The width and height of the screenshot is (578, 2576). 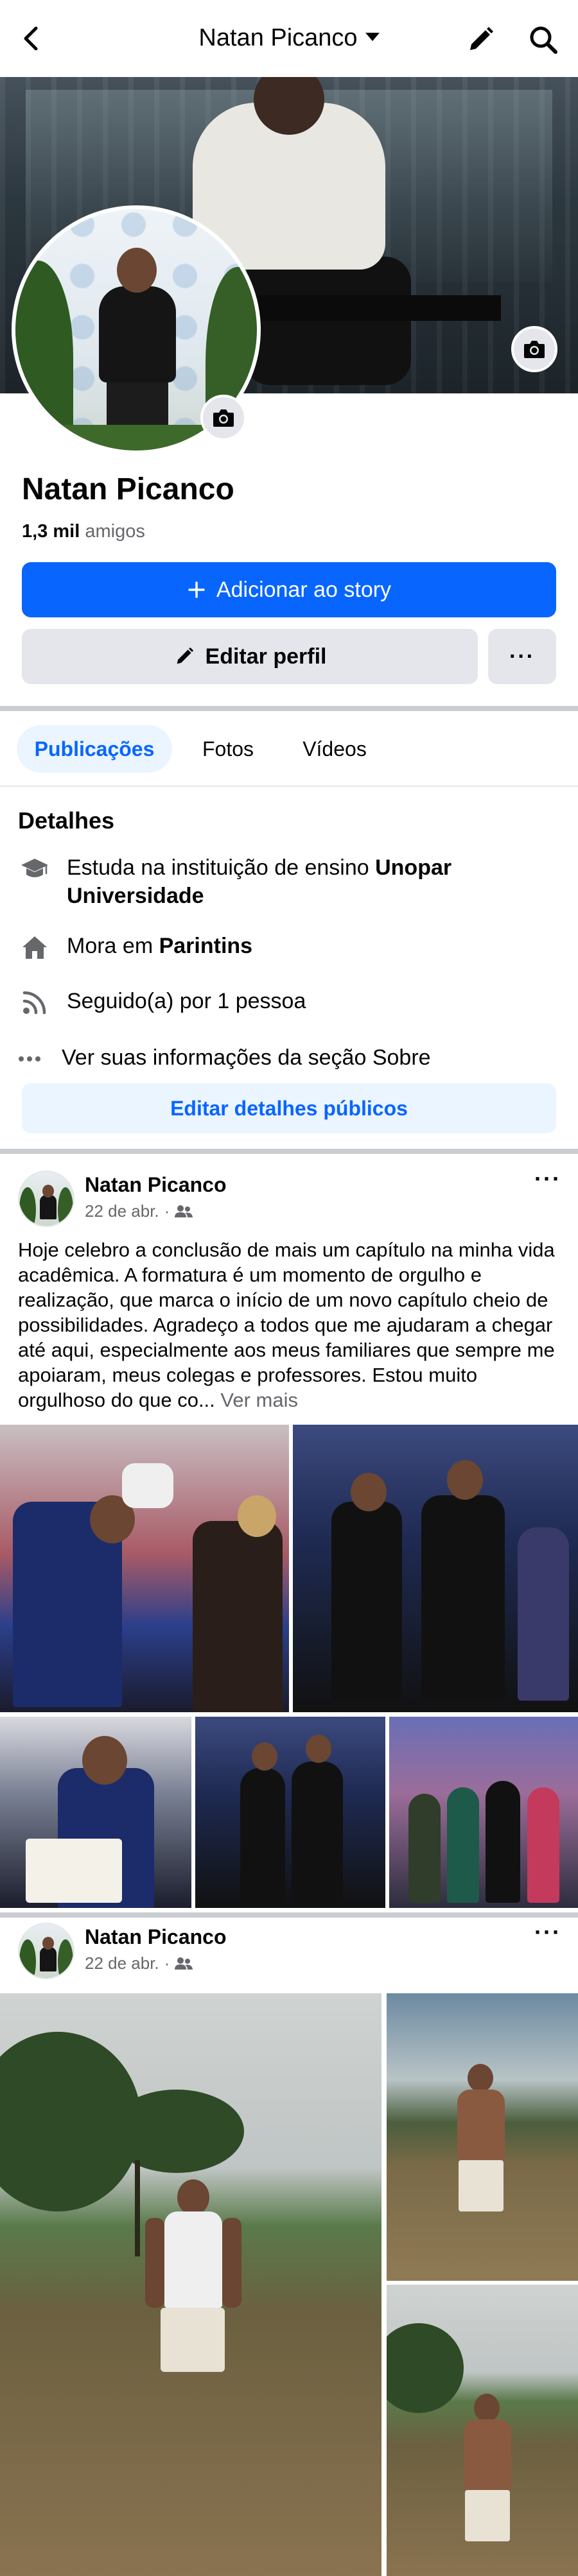 What do you see at coordinates (34, 1059) in the screenshot?
I see `ellipsis-icon` at bounding box center [34, 1059].